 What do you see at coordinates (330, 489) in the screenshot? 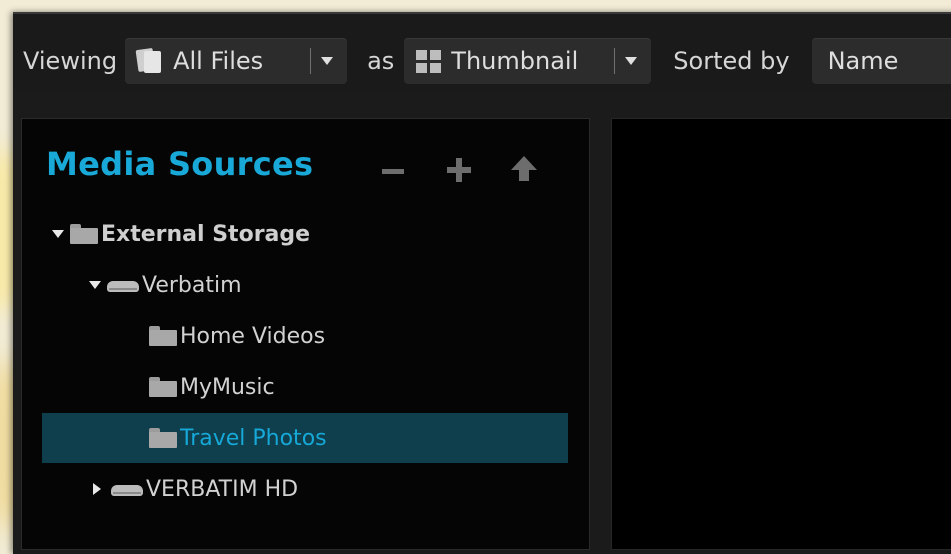
I see `tree-item-verbatim-hd: VERBATIM HD` at bounding box center [330, 489].